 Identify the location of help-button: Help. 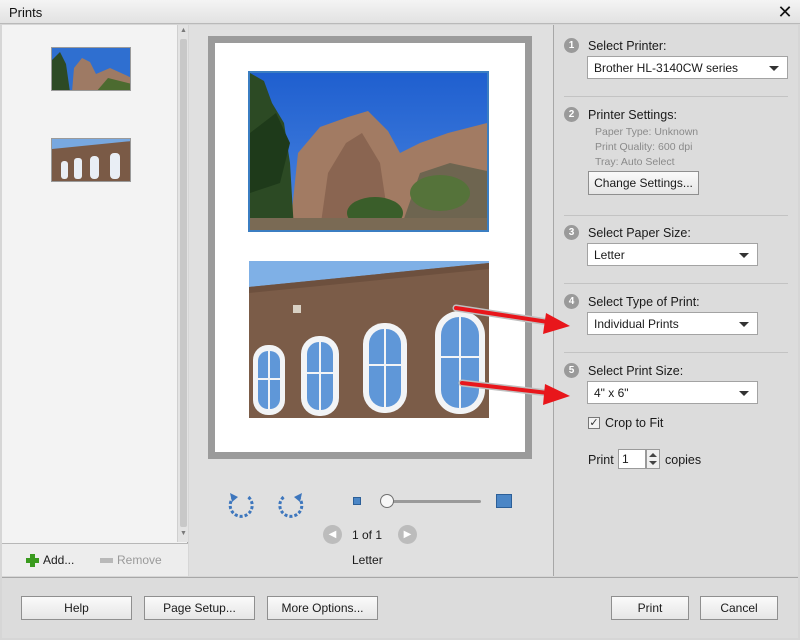
(76, 608).